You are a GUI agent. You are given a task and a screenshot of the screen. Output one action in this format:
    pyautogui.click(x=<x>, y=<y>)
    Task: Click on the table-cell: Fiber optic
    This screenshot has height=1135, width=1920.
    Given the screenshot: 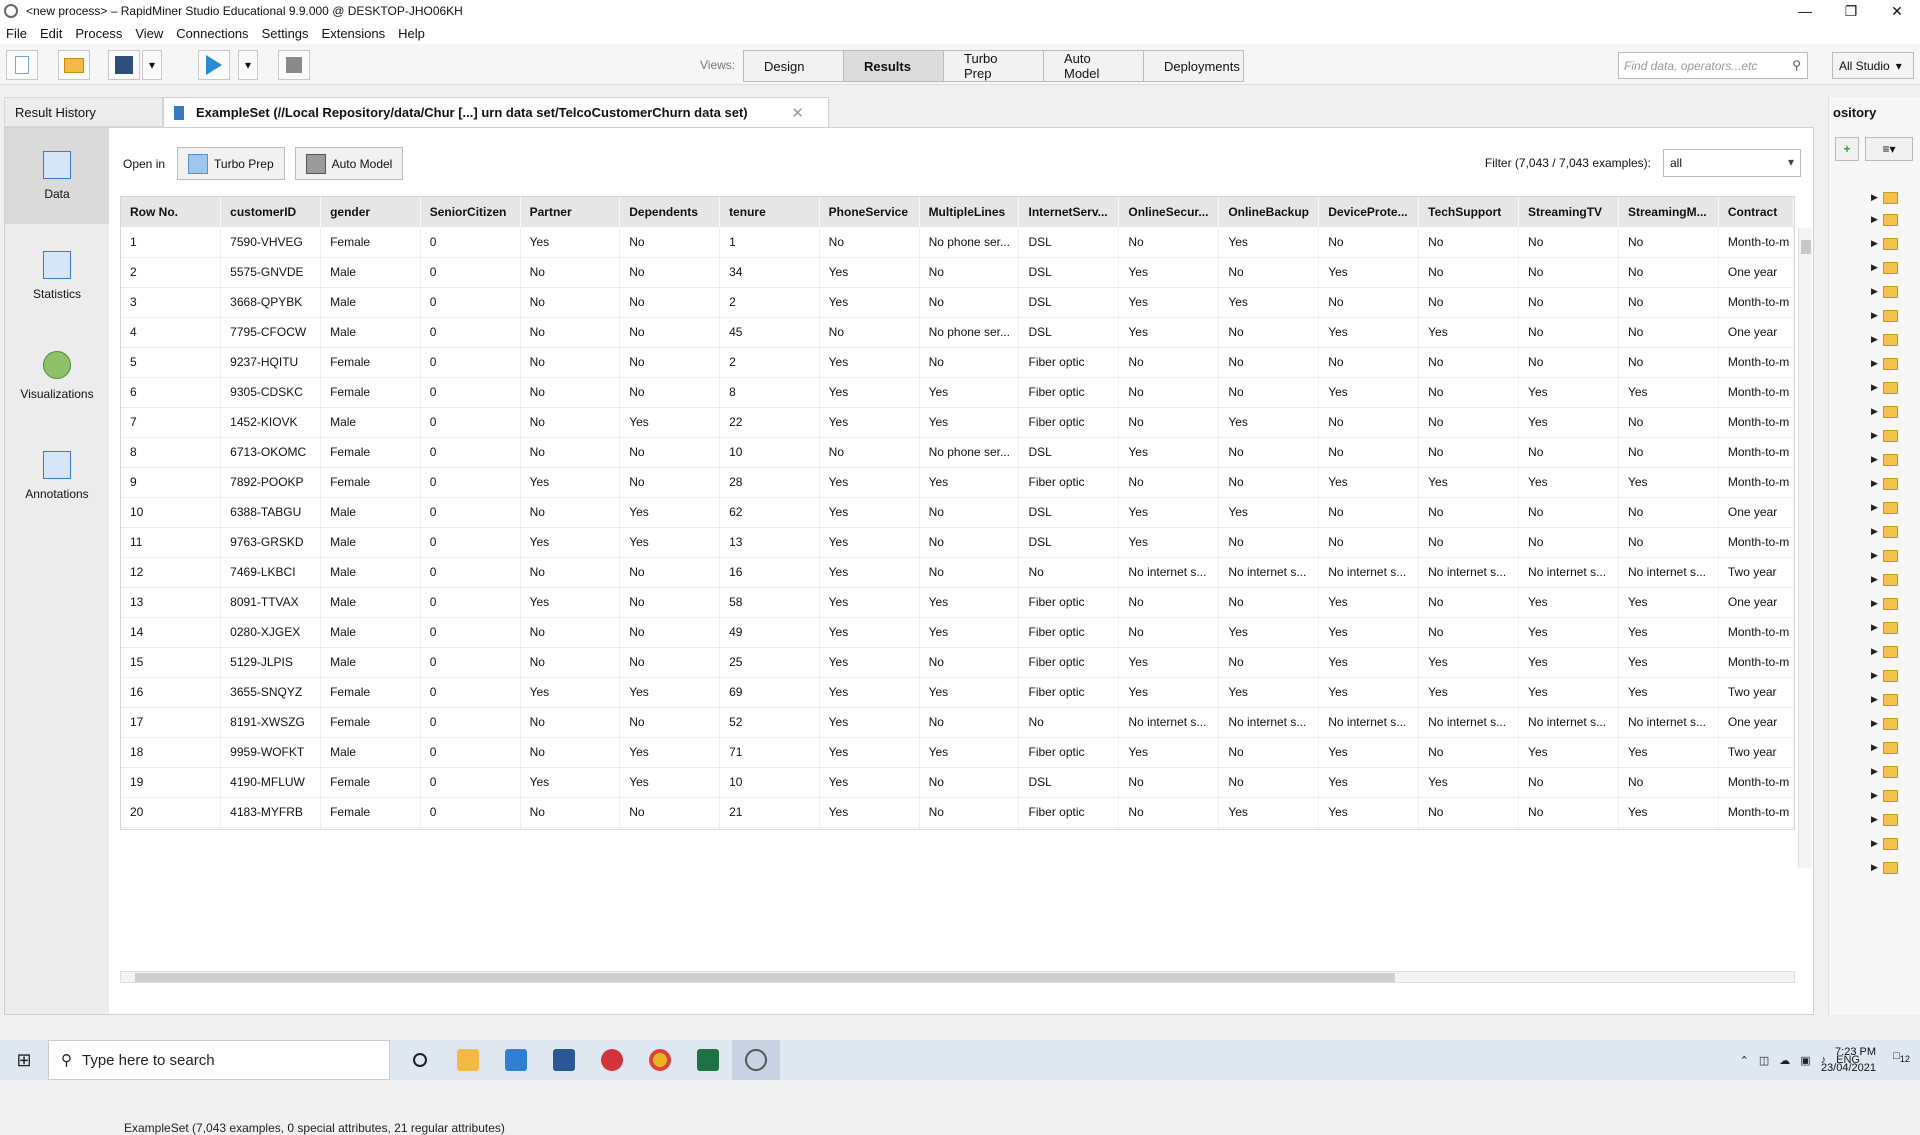 What is the action you would take?
    pyautogui.click(x=1069, y=692)
    